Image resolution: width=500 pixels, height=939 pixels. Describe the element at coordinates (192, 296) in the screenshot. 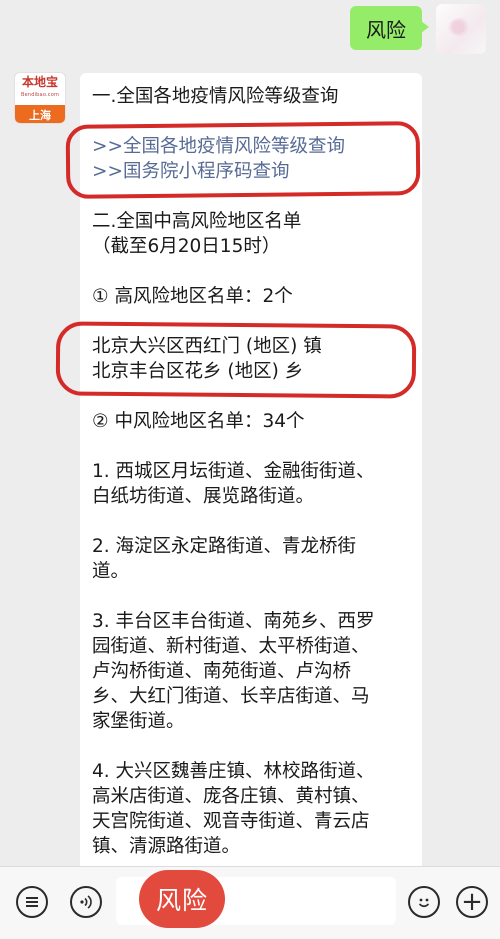

I see `high-risk-title: ① 高风险地区名单：2个` at that location.